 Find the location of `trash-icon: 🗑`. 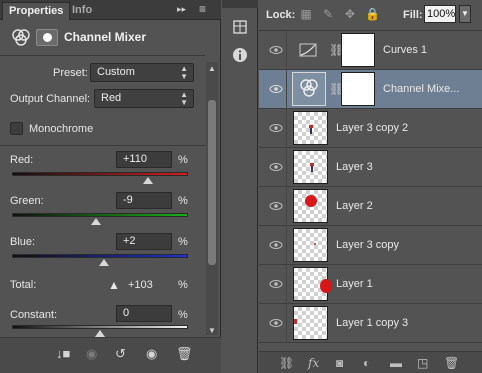

trash-icon: 🗑 is located at coordinates (184, 354).